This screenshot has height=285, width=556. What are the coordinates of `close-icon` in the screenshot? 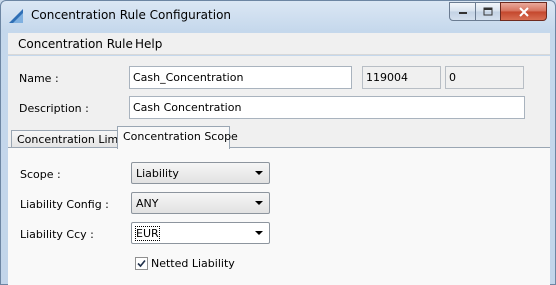 It's located at (523, 11).